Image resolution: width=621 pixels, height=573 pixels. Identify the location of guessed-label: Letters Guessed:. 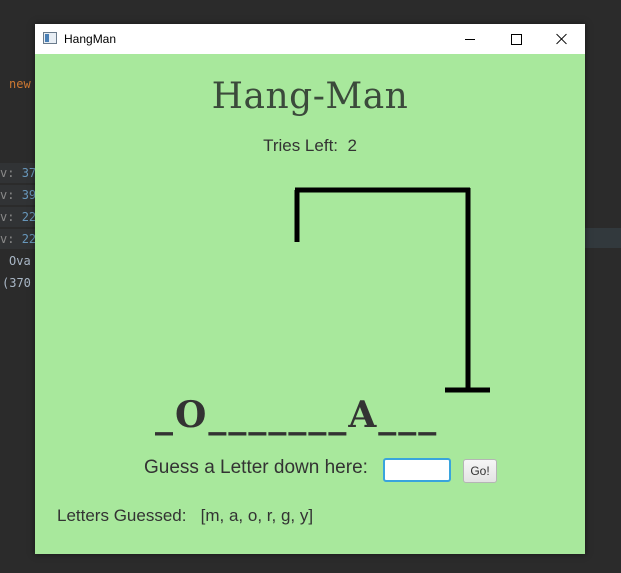
(122, 515).